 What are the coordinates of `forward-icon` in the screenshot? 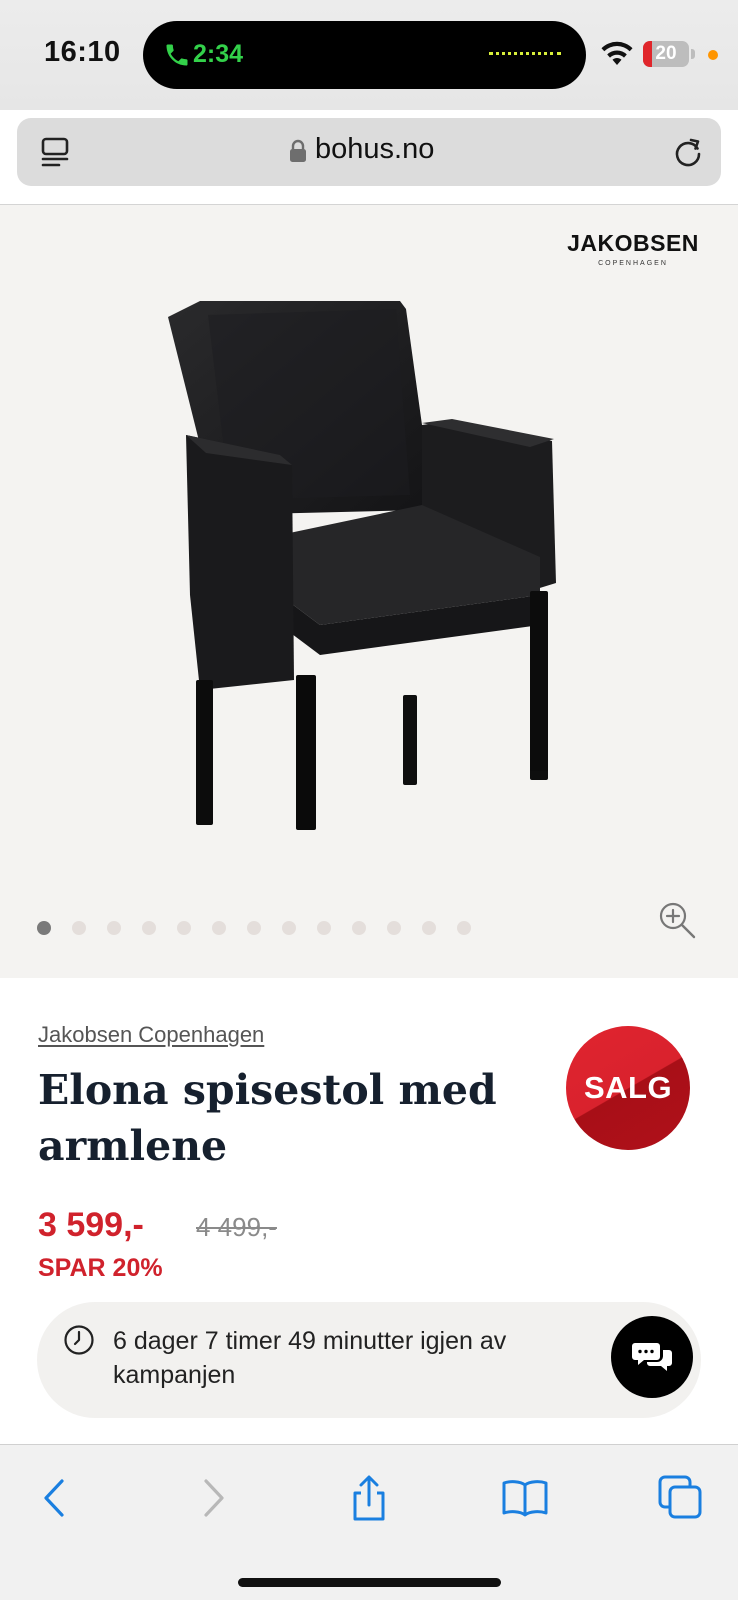 It's located at (213, 1498).